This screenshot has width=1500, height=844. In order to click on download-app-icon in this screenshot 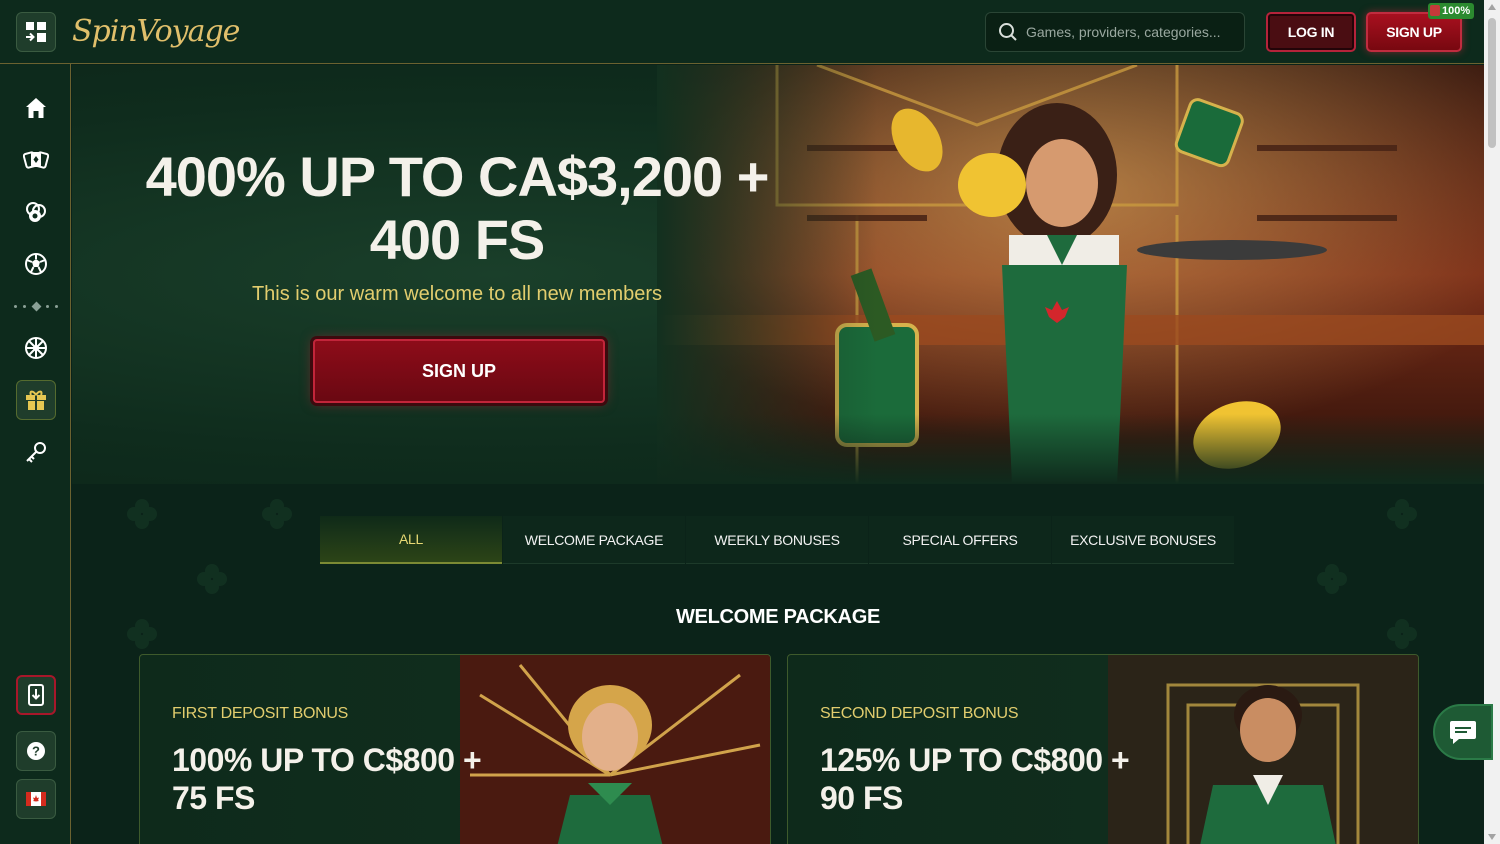, I will do `click(36, 695)`.